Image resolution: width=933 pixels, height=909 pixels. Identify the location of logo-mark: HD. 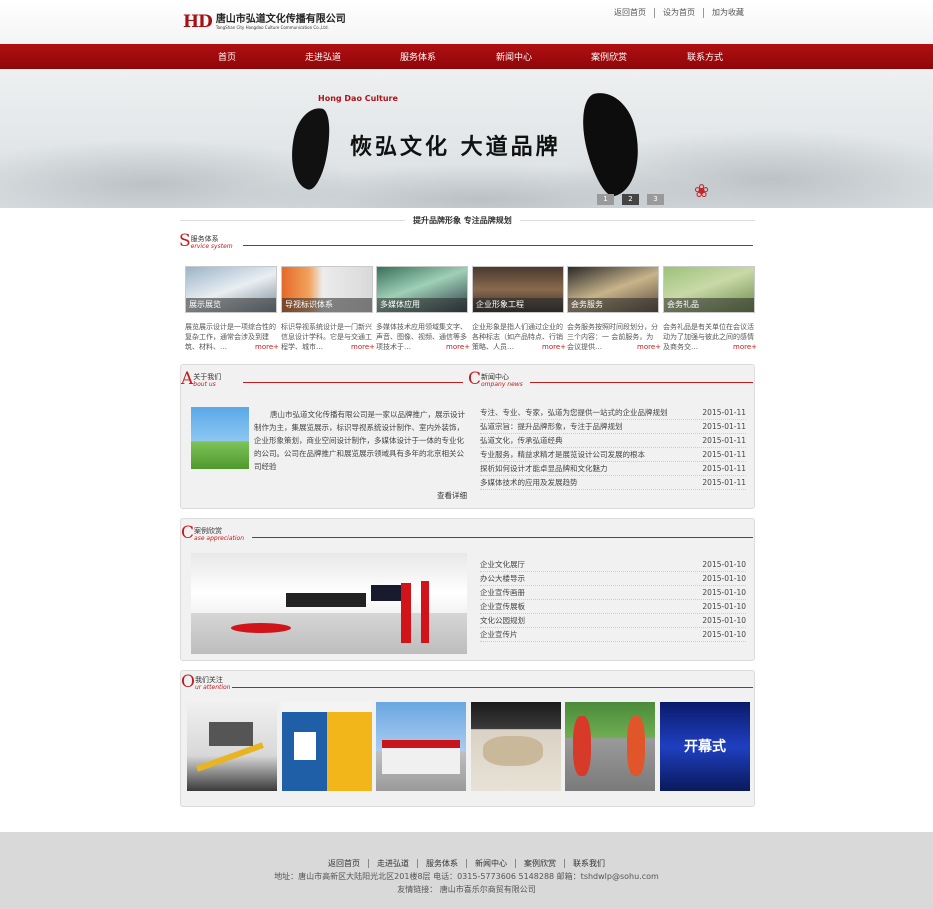
(198, 22).